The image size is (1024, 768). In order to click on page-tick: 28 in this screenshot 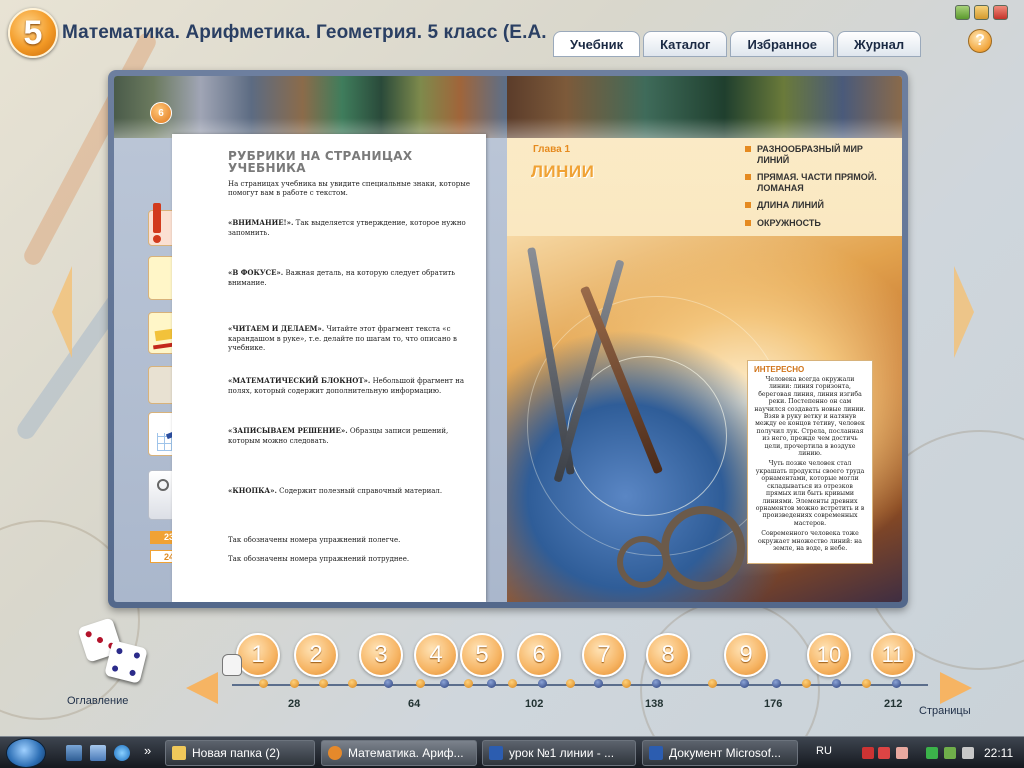, I will do `click(294, 704)`.